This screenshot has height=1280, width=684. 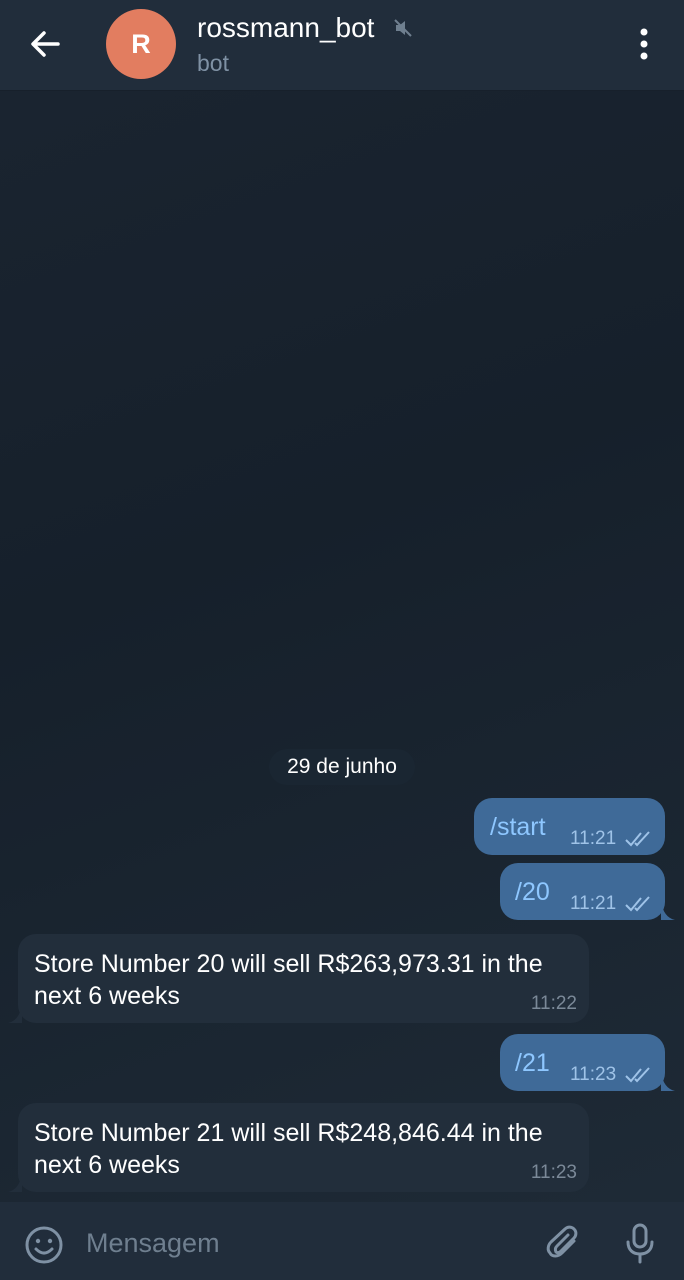 What do you see at coordinates (342, 767) in the screenshot?
I see `date-separator: 29 de junho` at bounding box center [342, 767].